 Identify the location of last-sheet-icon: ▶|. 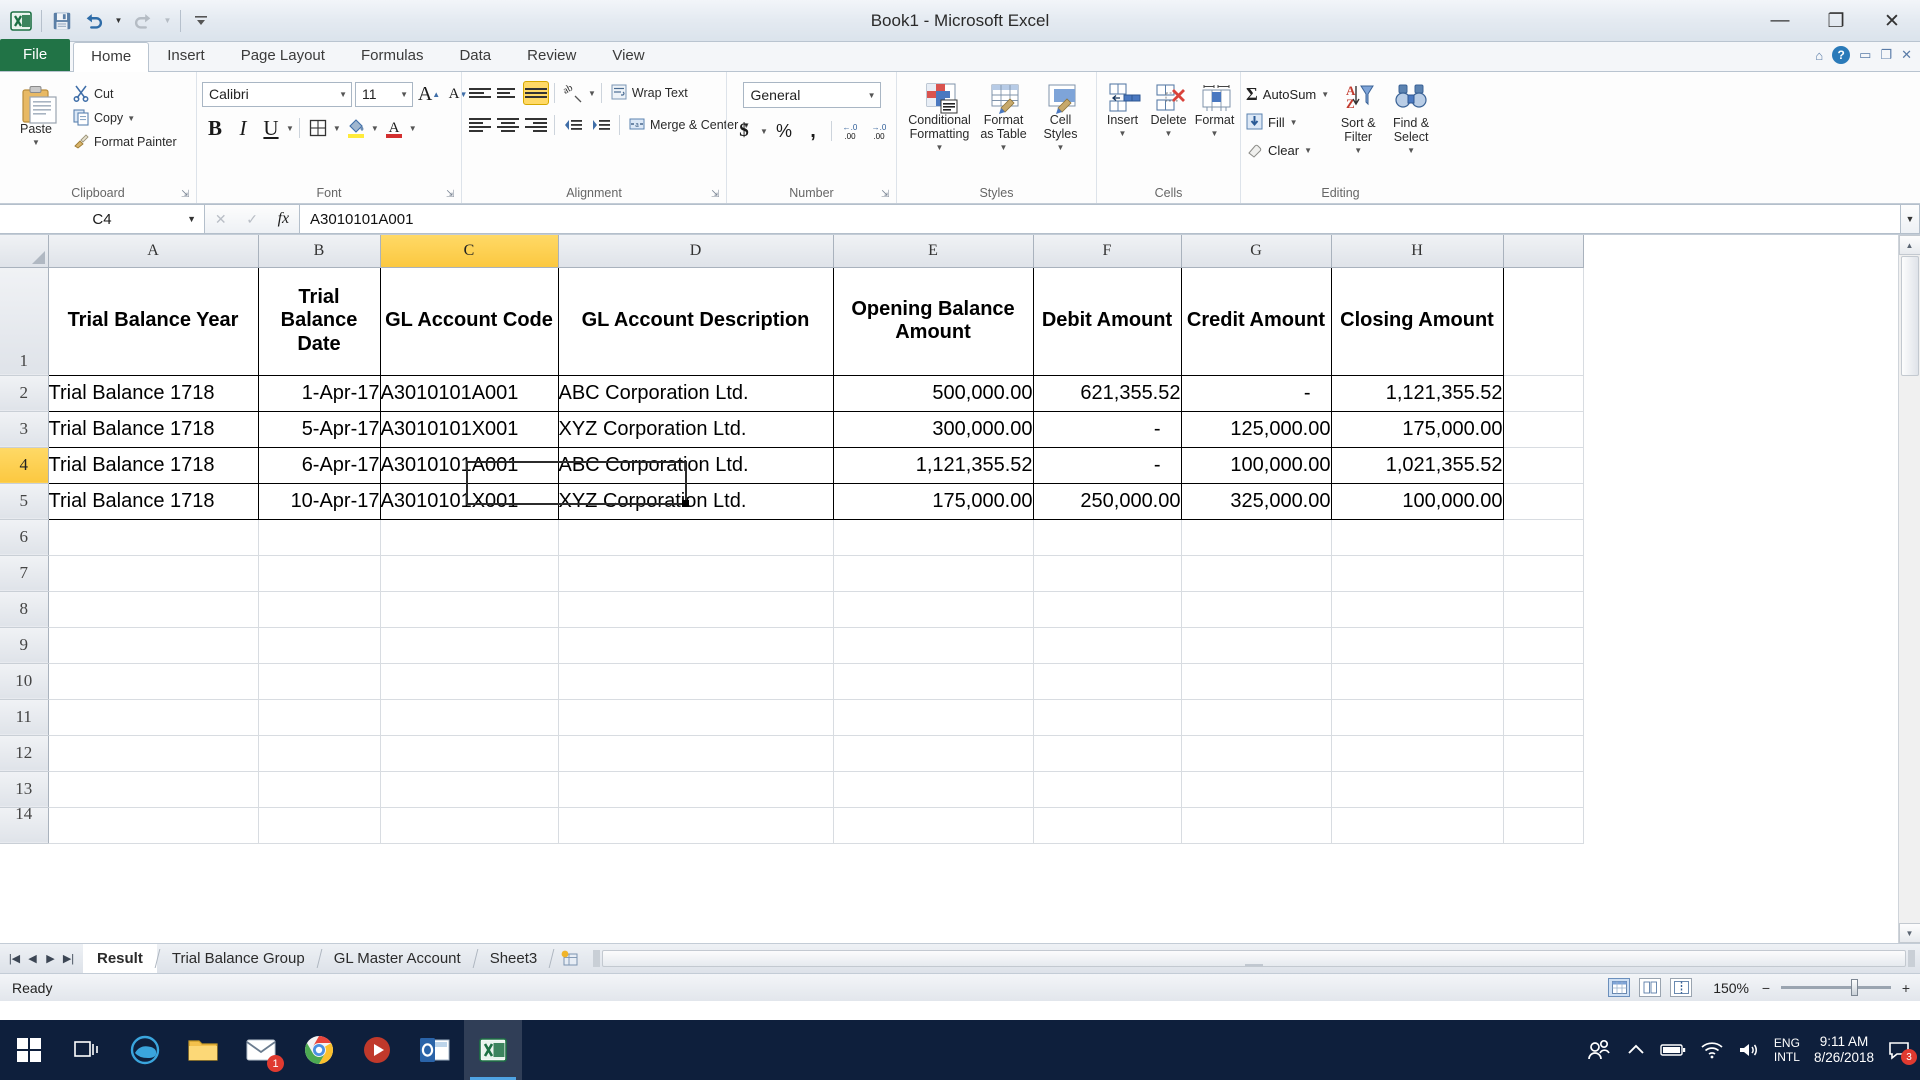
(68, 958).